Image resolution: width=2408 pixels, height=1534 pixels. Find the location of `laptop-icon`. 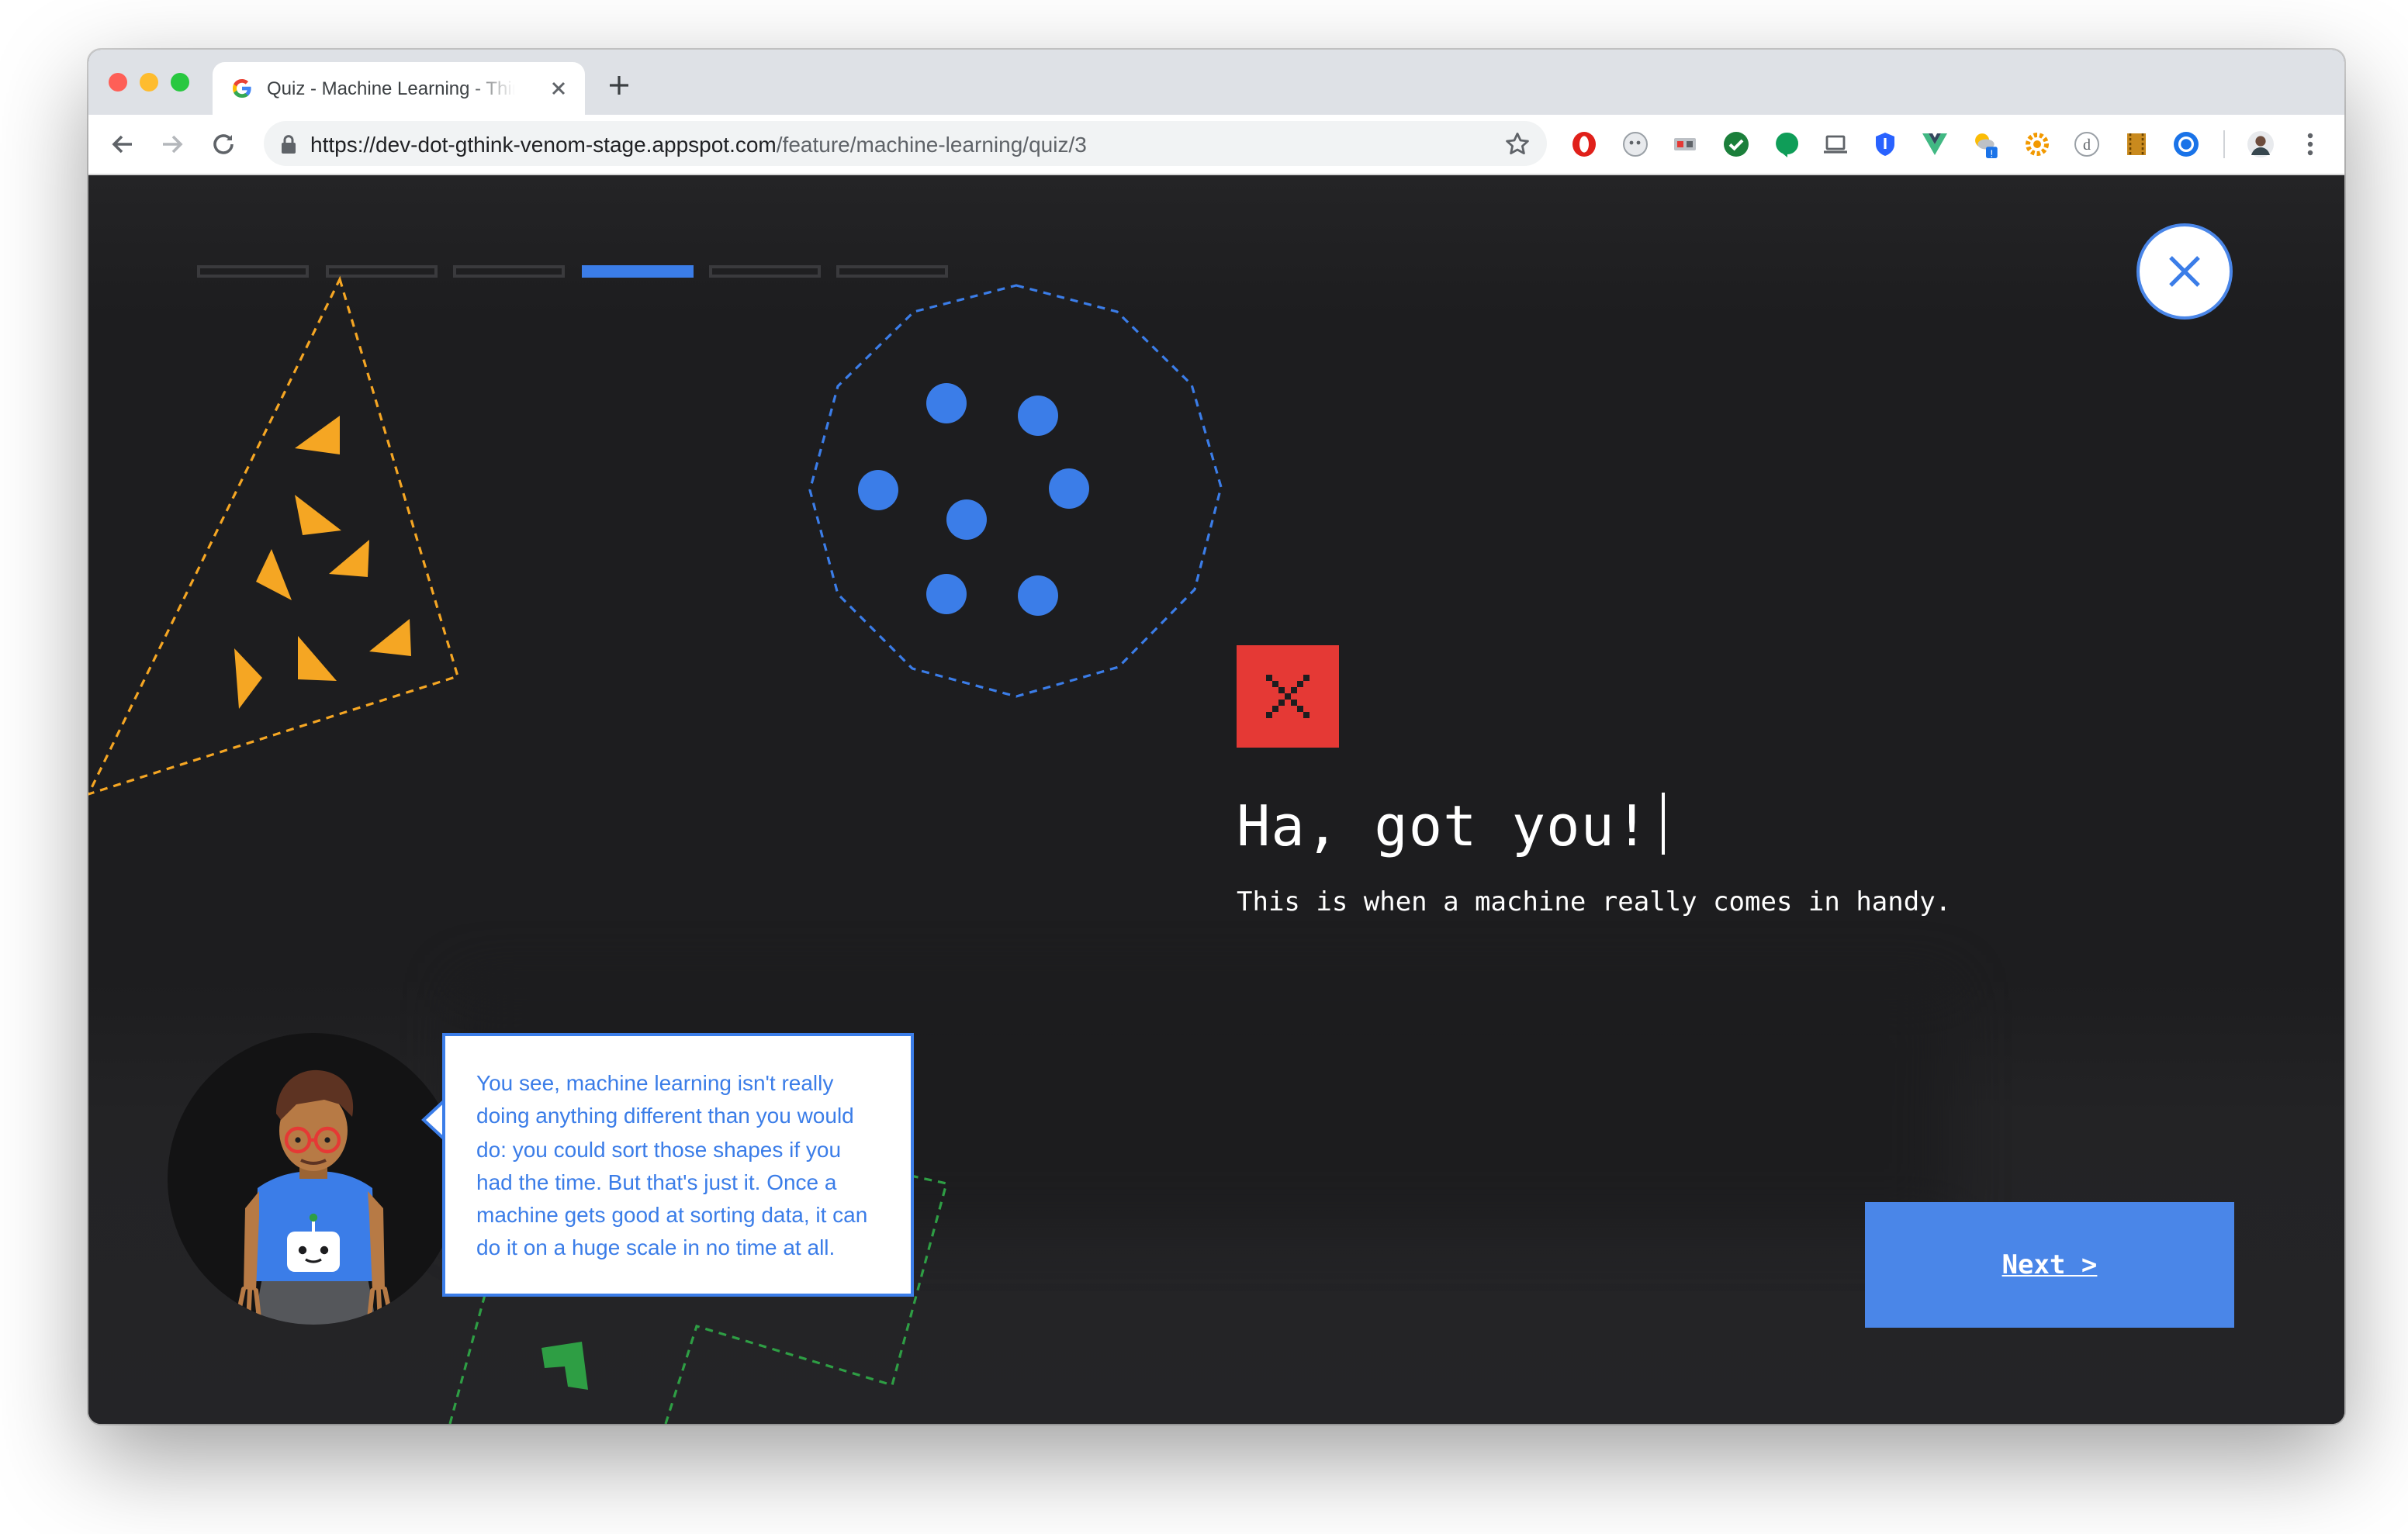

laptop-icon is located at coordinates (1835, 144).